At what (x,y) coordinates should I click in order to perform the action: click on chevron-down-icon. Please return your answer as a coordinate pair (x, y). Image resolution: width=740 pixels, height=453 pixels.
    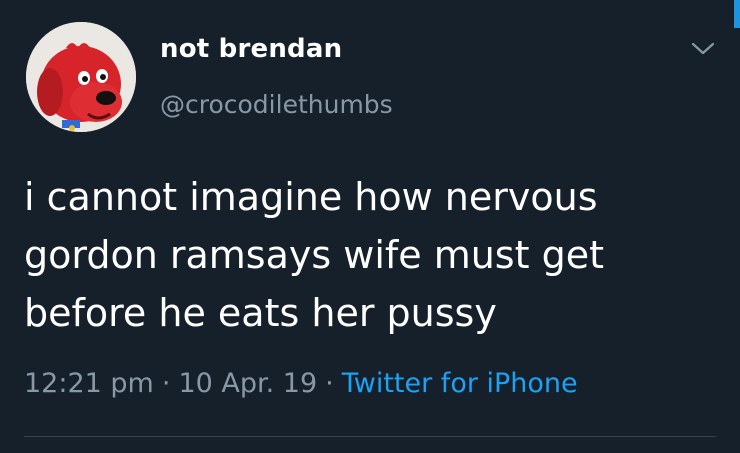
    Looking at the image, I should click on (703, 49).